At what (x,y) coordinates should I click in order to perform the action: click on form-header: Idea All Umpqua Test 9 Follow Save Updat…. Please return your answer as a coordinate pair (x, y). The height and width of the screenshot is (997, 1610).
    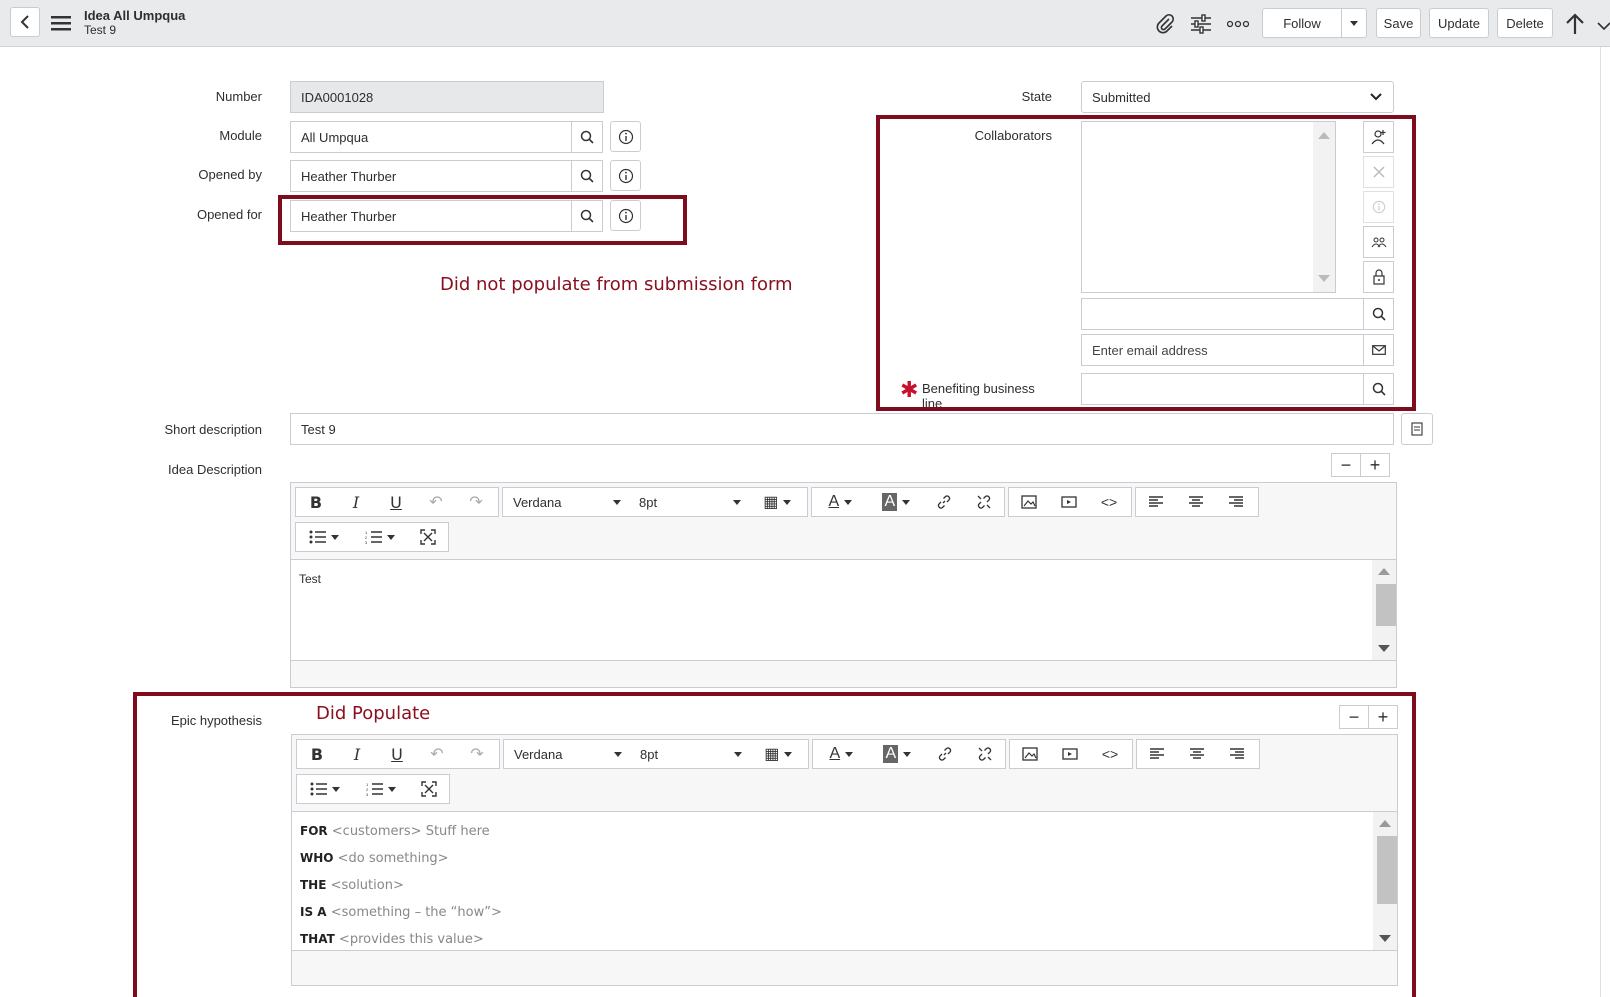
    Looking at the image, I should click on (805, 23).